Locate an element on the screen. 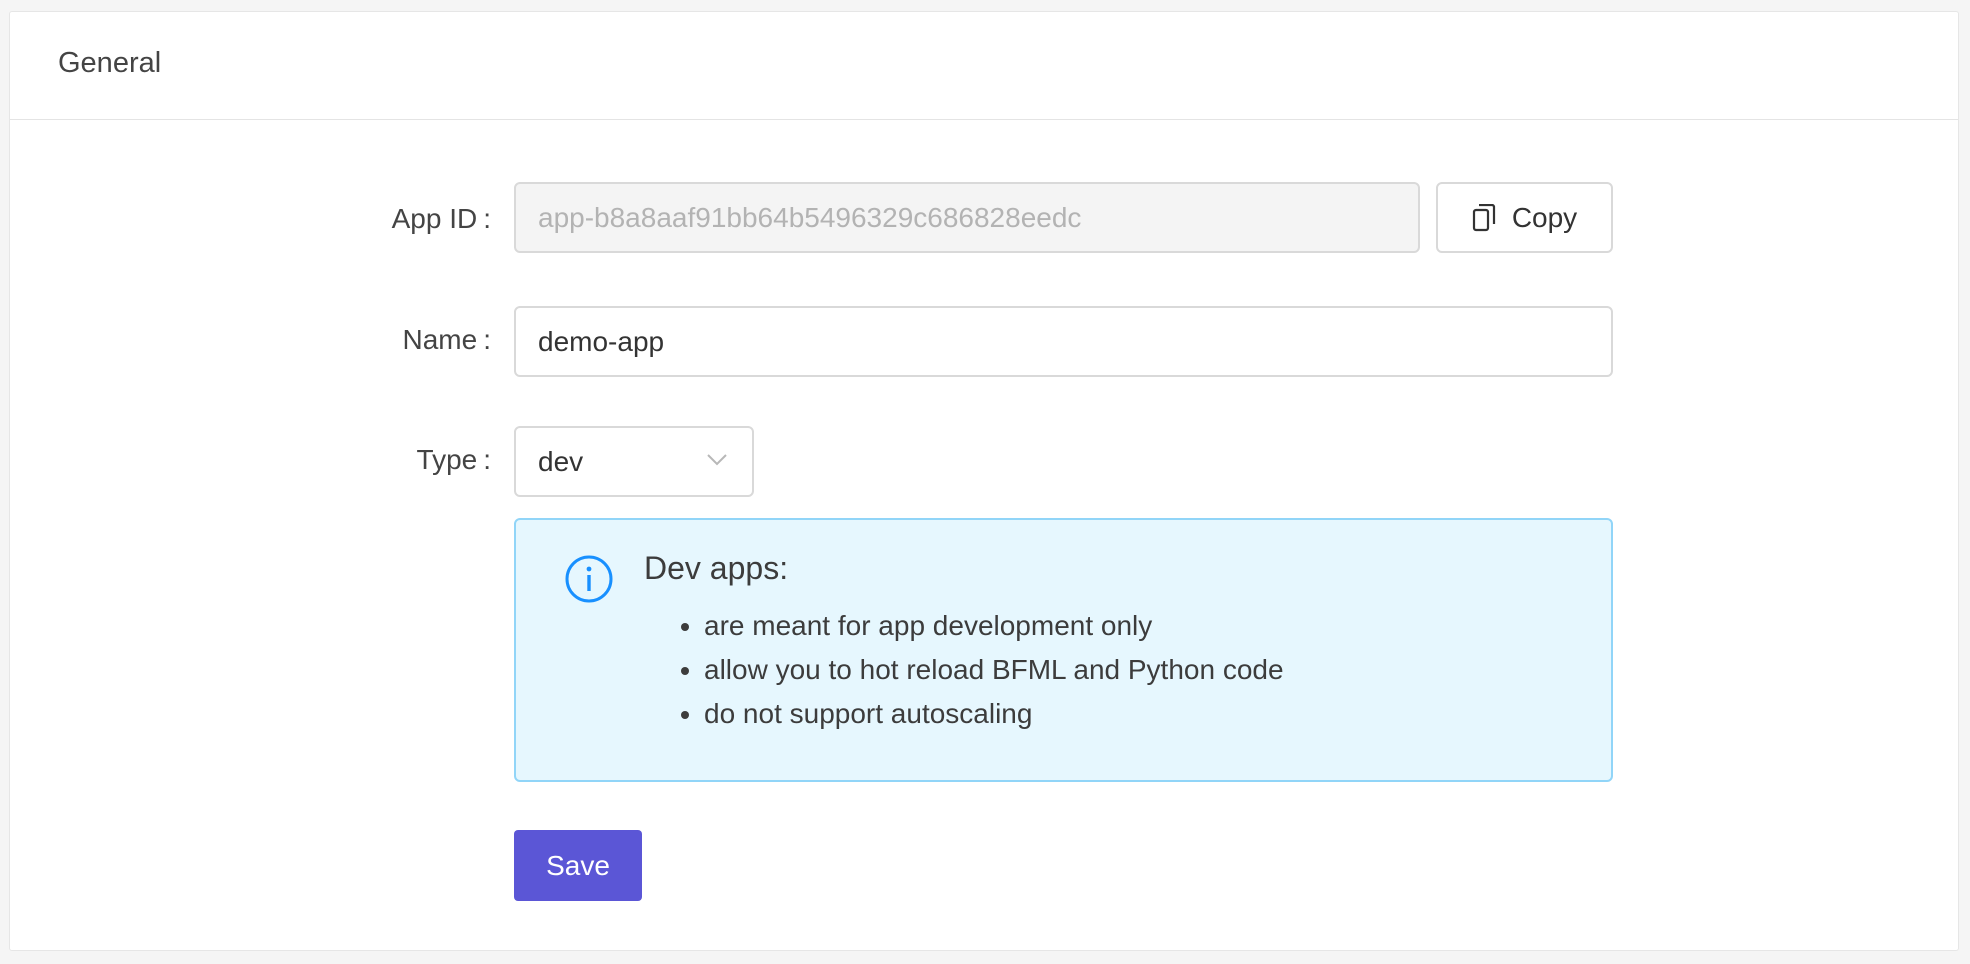 Image resolution: width=1970 pixels, height=964 pixels. app-id-label: App ID: is located at coordinates (441, 219).